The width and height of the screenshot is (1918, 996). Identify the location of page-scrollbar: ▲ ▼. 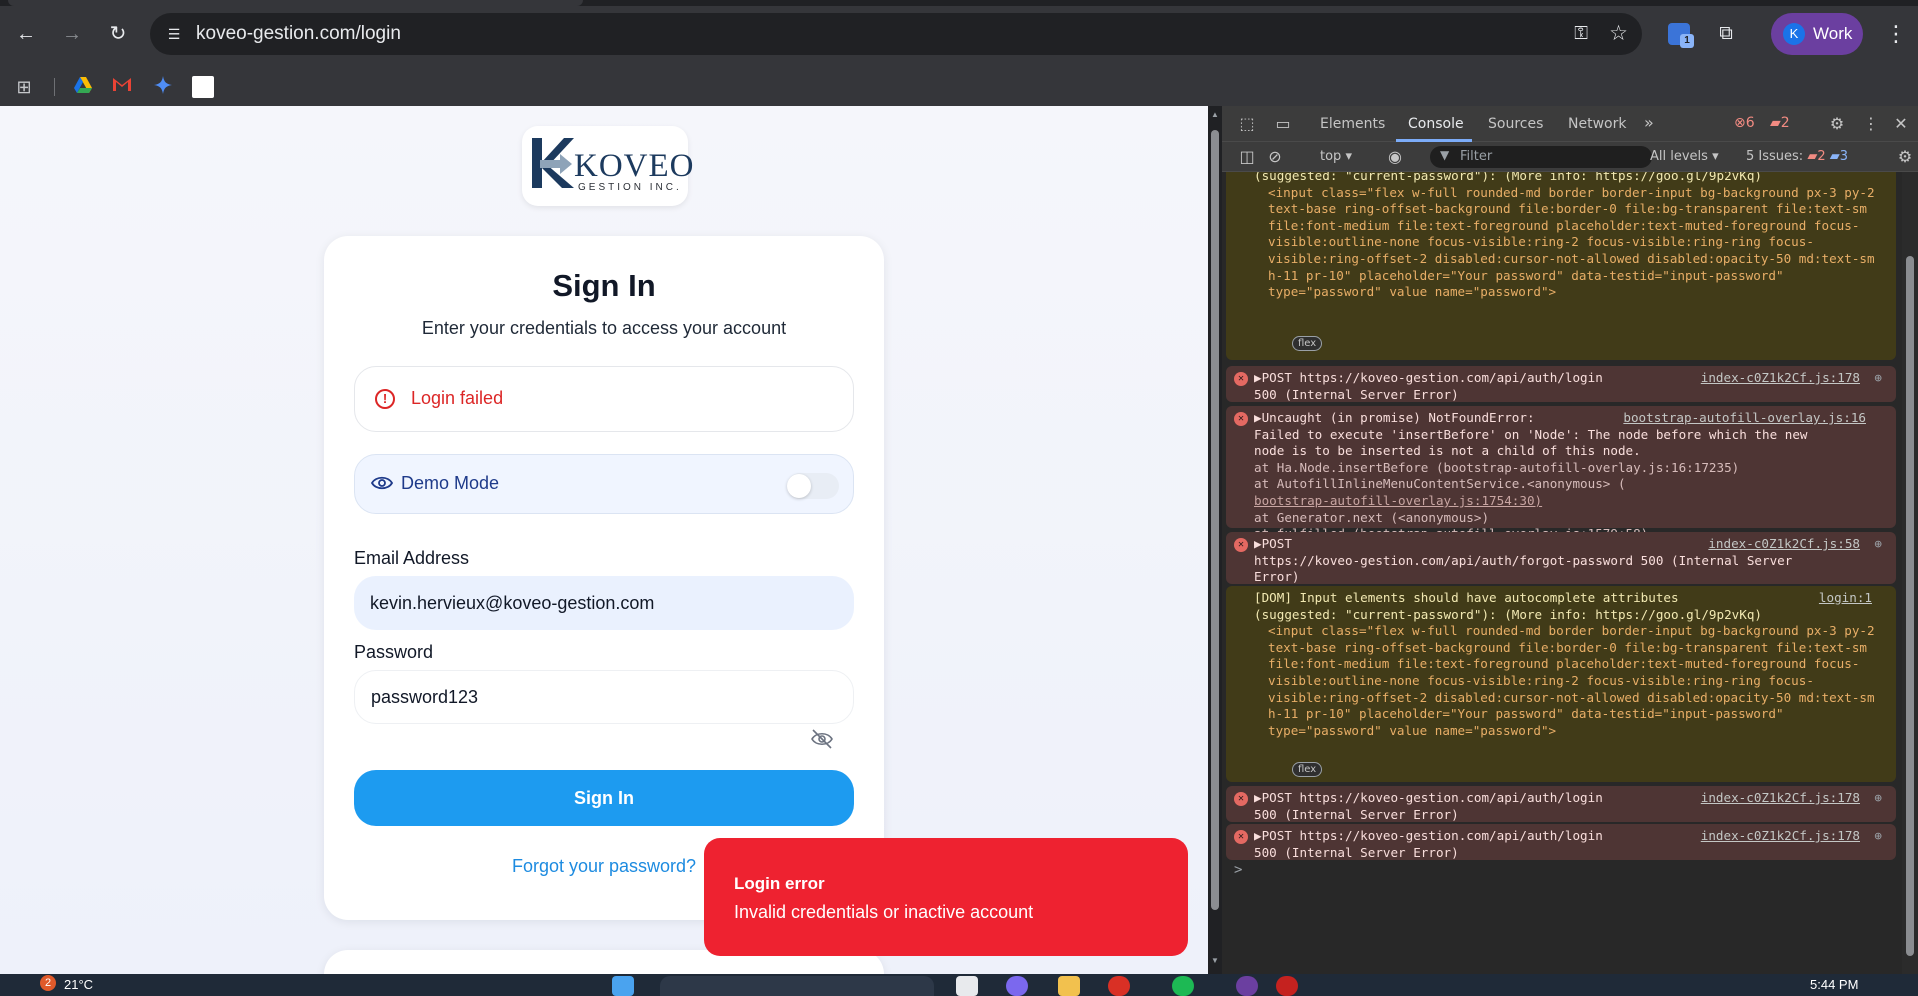
(1215, 540).